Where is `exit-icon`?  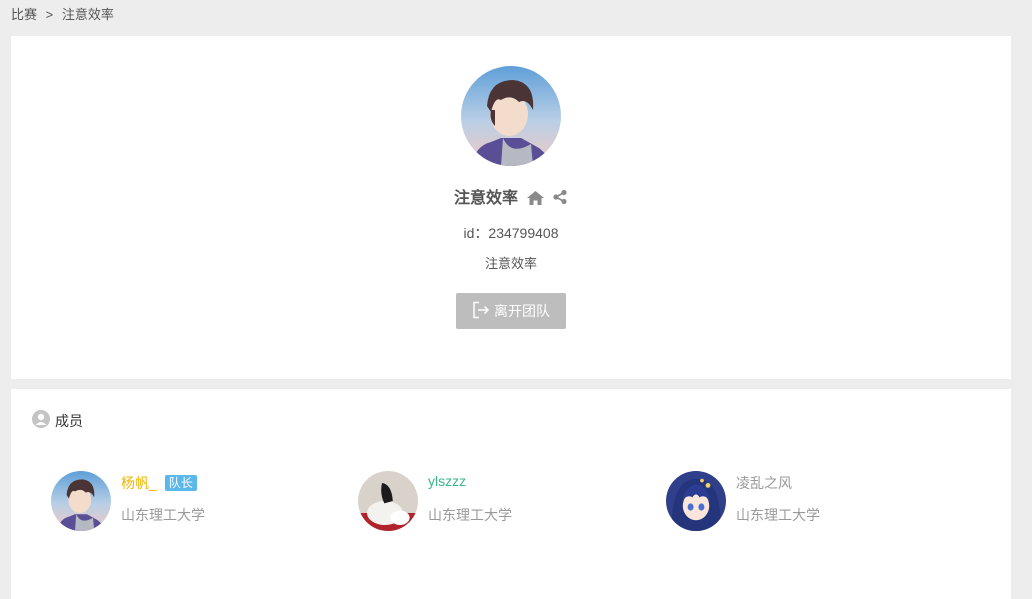
exit-icon is located at coordinates (481, 311).